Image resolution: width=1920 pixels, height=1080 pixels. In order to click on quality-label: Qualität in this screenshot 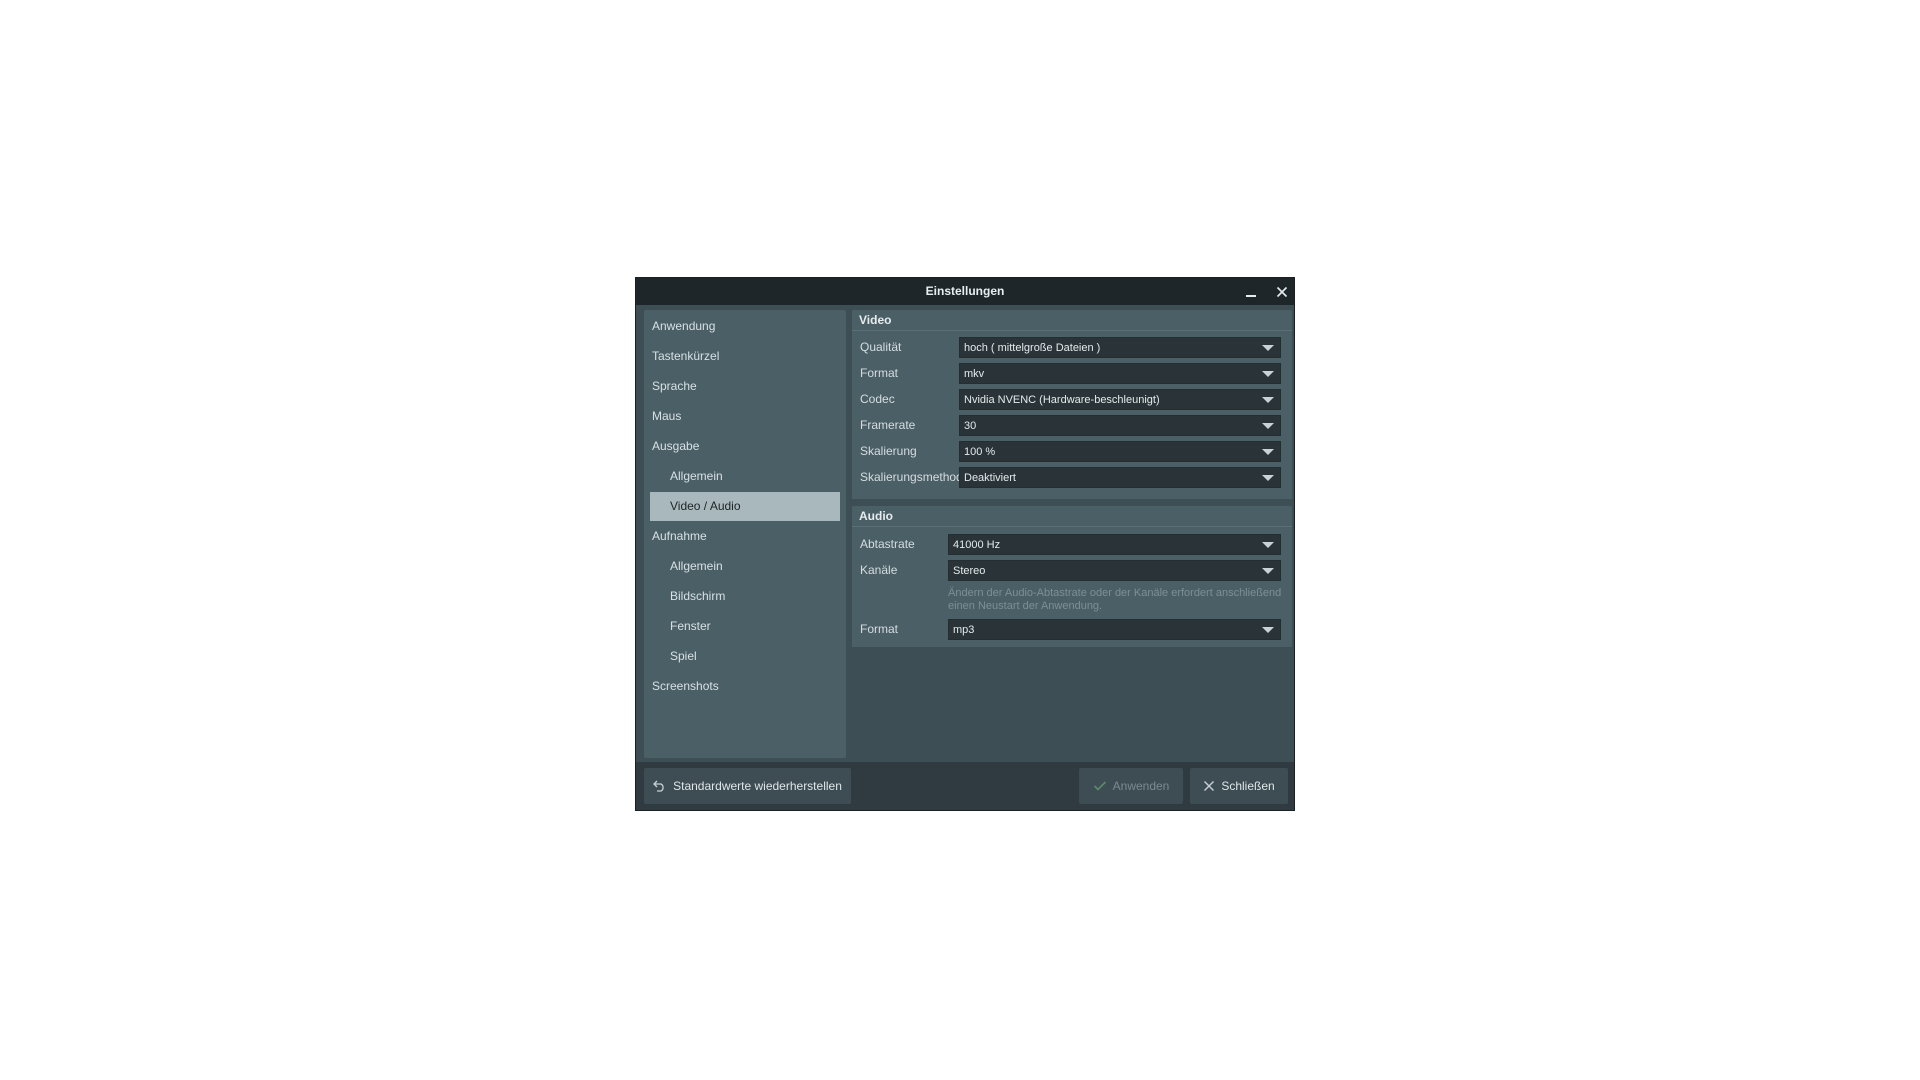, I will do `click(881, 347)`.